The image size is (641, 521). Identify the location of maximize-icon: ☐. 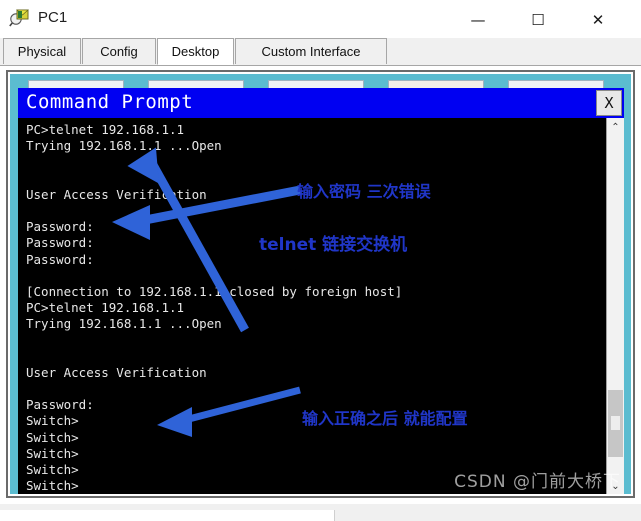
(538, 19).